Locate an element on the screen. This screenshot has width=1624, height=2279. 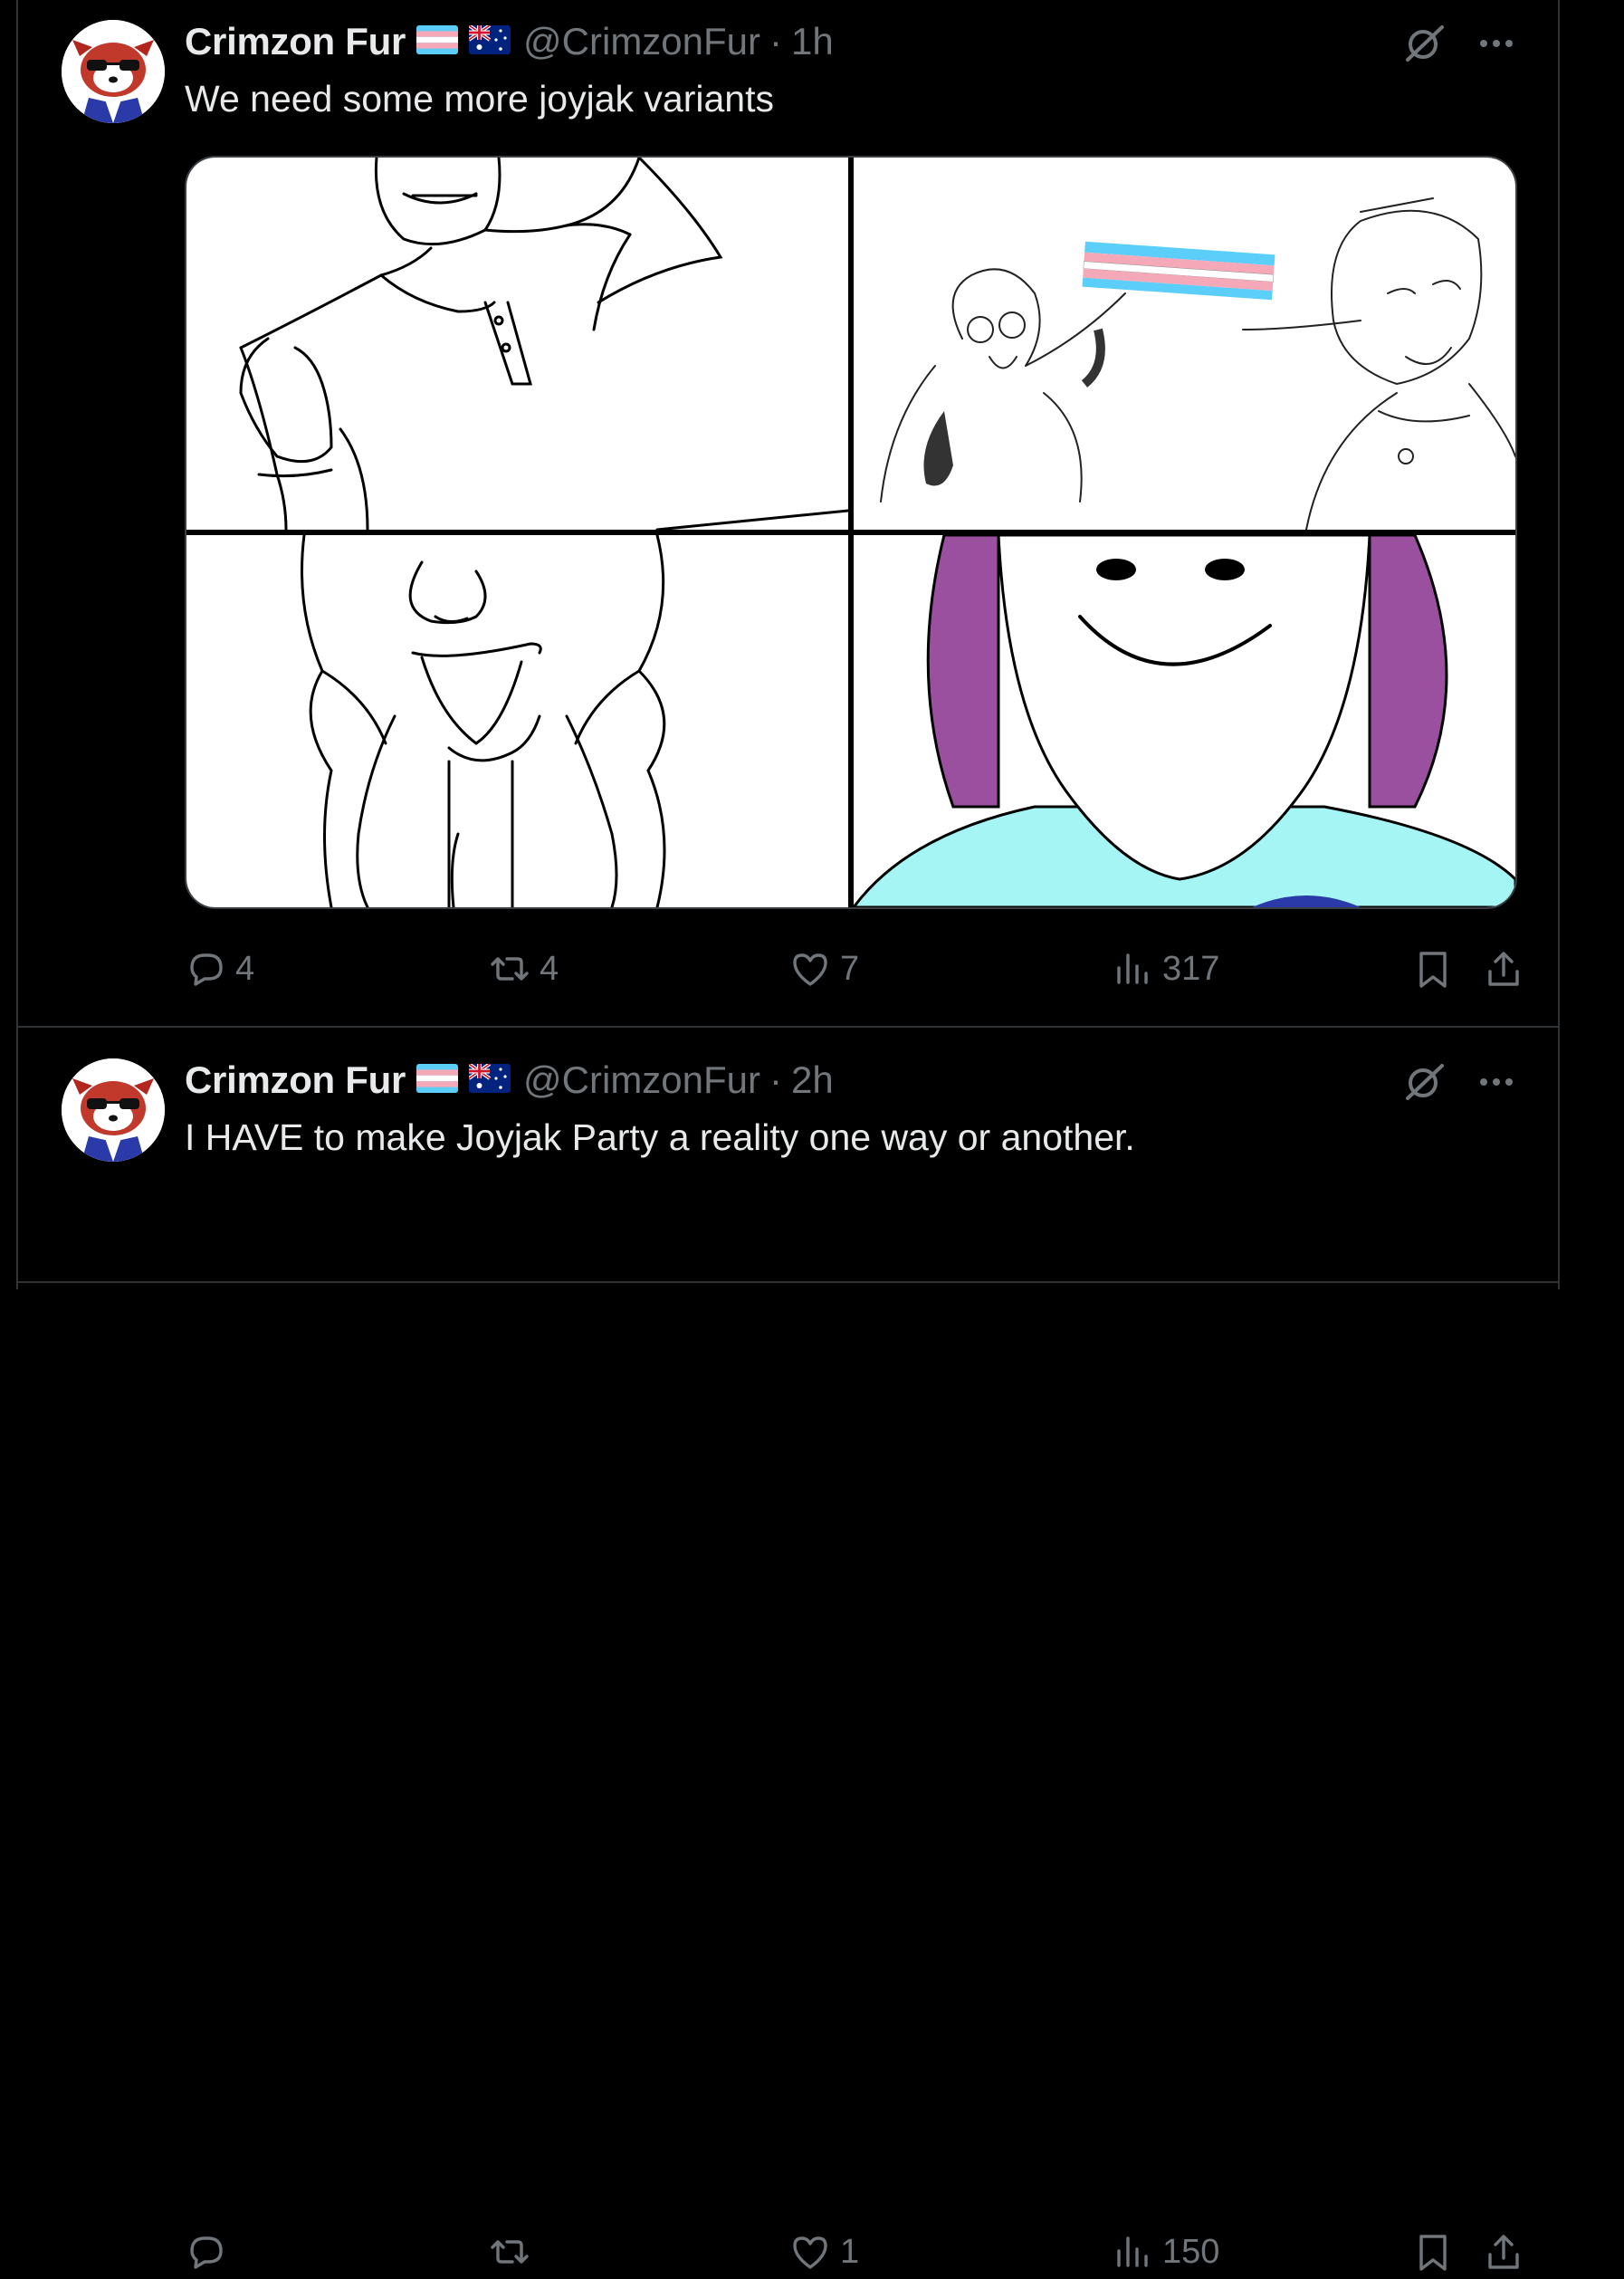
tweet-actions: 1 150 is located at coordinates (854, 2252).